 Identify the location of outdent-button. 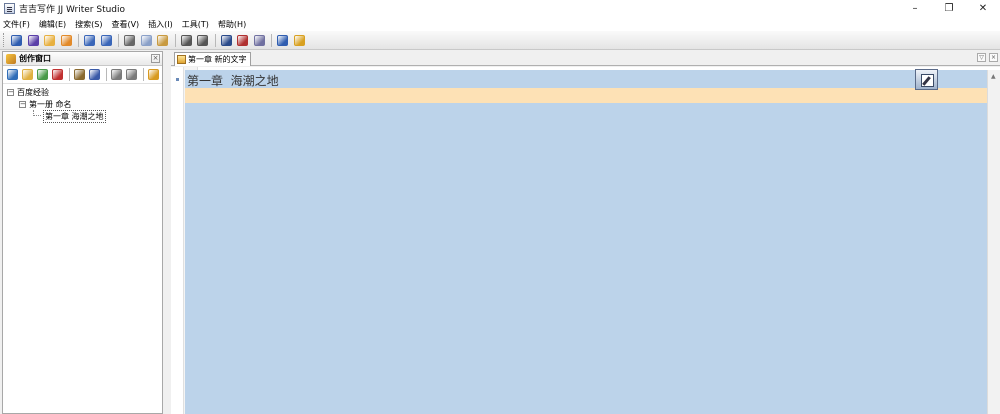
(202, 40).